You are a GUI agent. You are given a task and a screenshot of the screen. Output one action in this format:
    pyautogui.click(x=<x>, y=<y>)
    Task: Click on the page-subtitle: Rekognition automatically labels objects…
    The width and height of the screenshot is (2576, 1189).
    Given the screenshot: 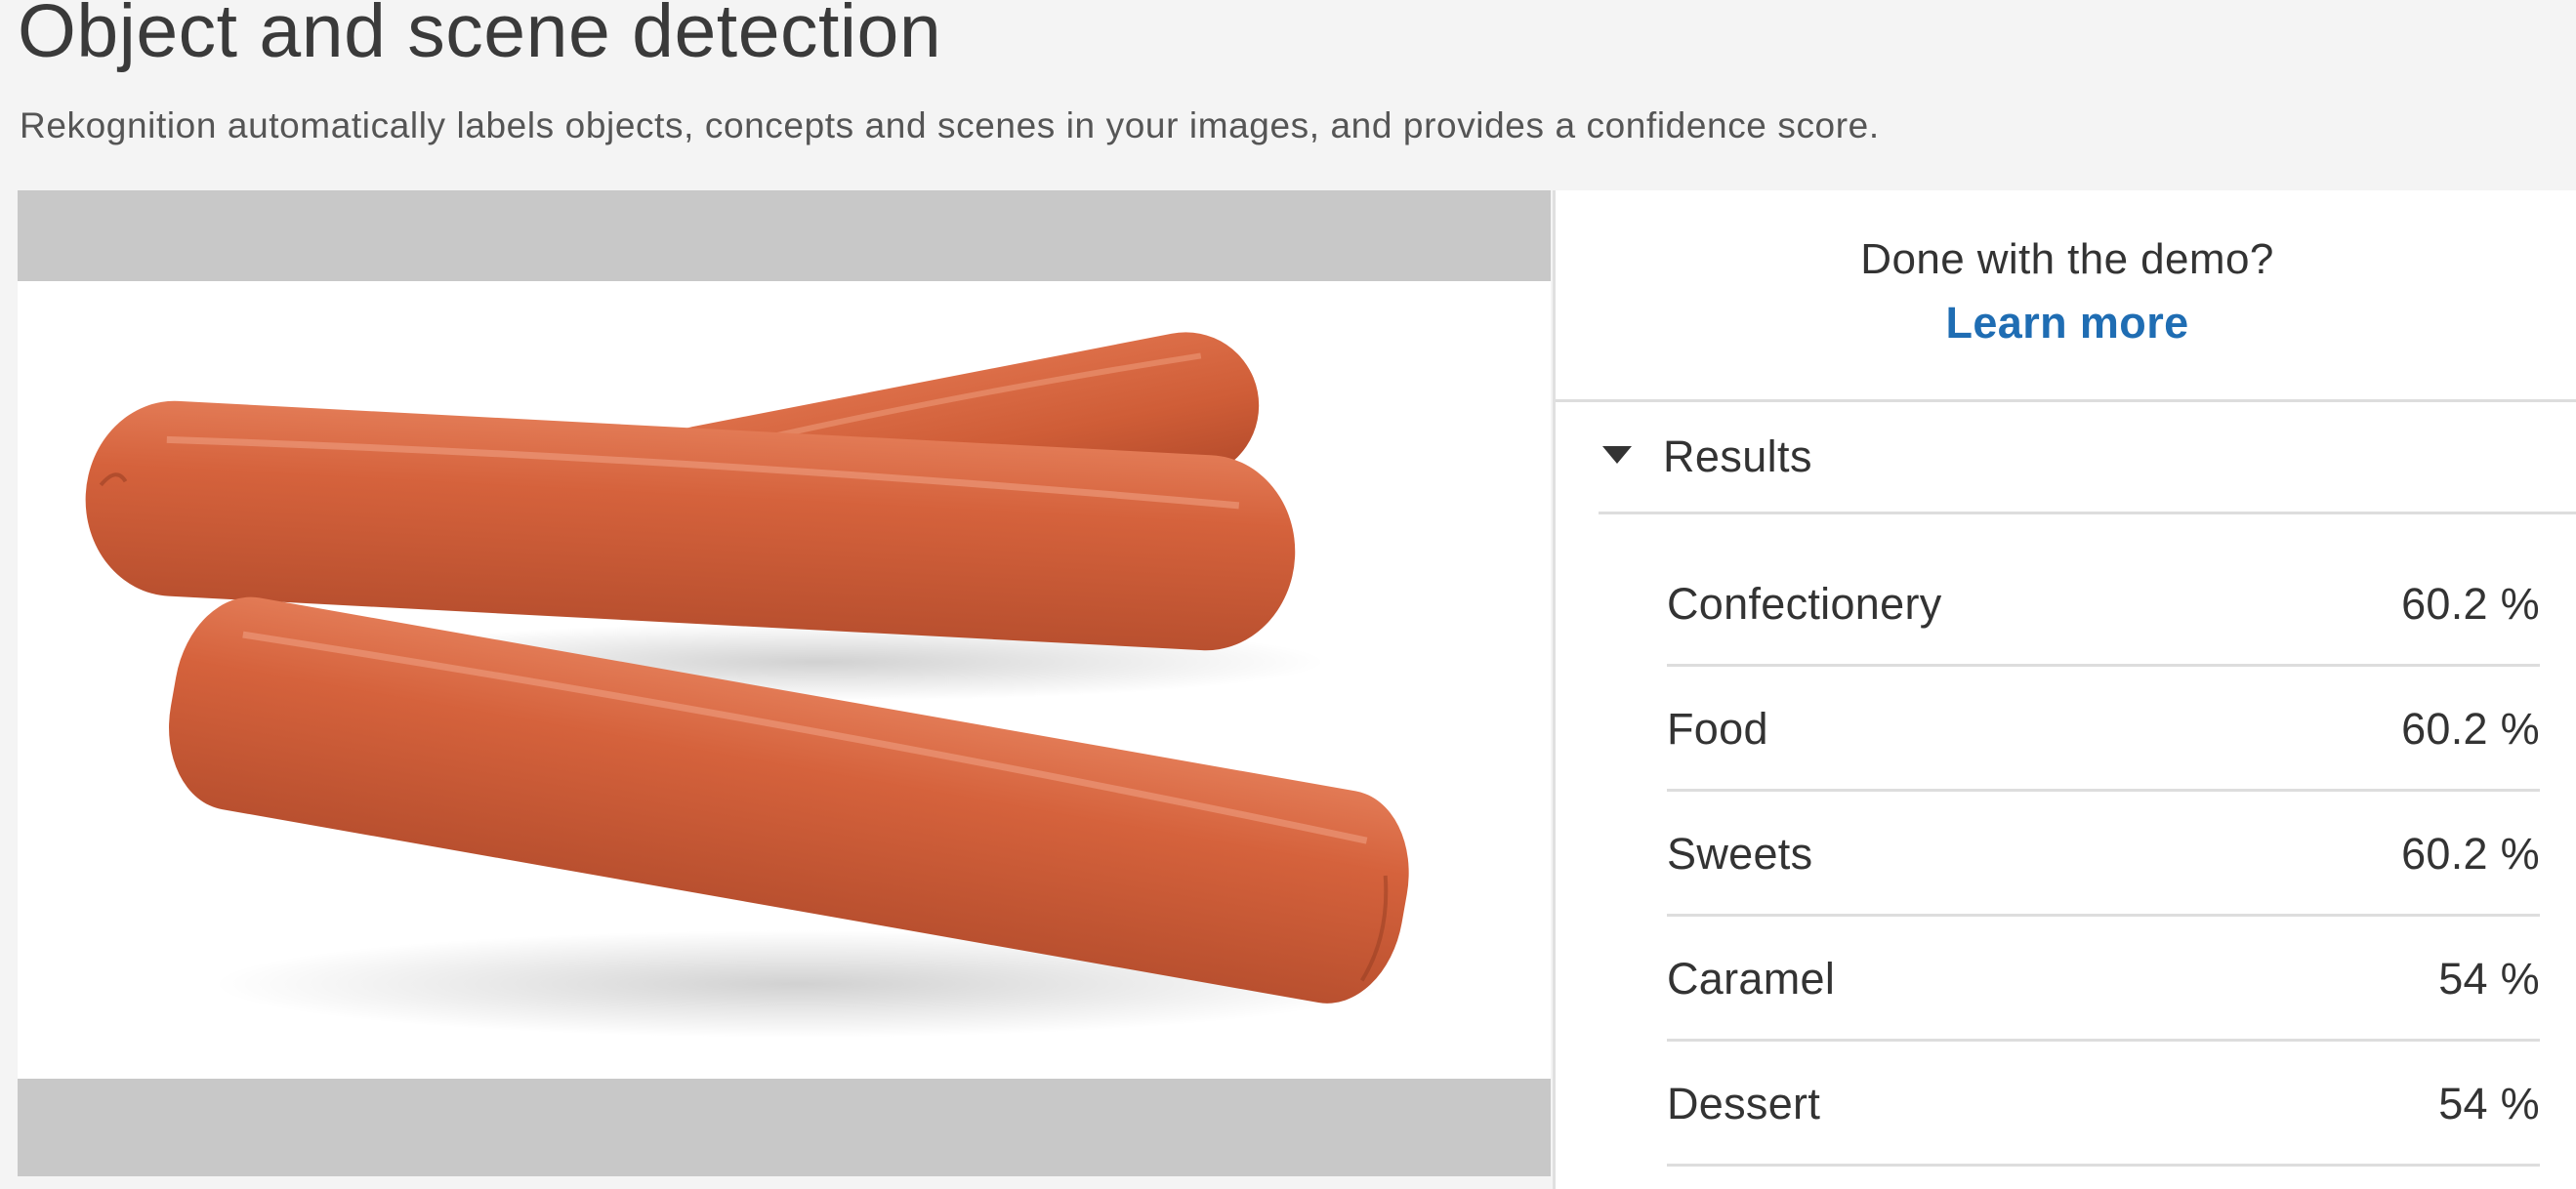 What is the action you would take?
    pyautogui.click(x=950, y=125)
    